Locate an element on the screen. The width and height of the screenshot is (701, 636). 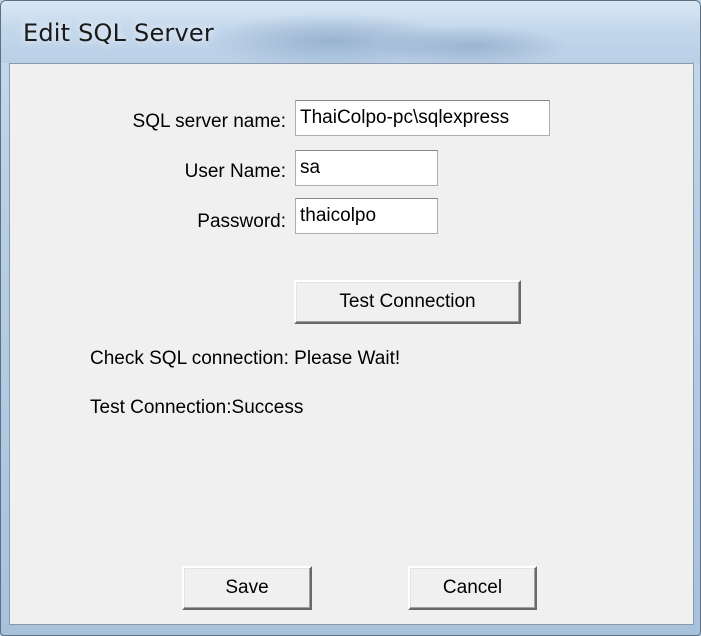
cancel-button: Cancel is located at coordinates (472, 588).